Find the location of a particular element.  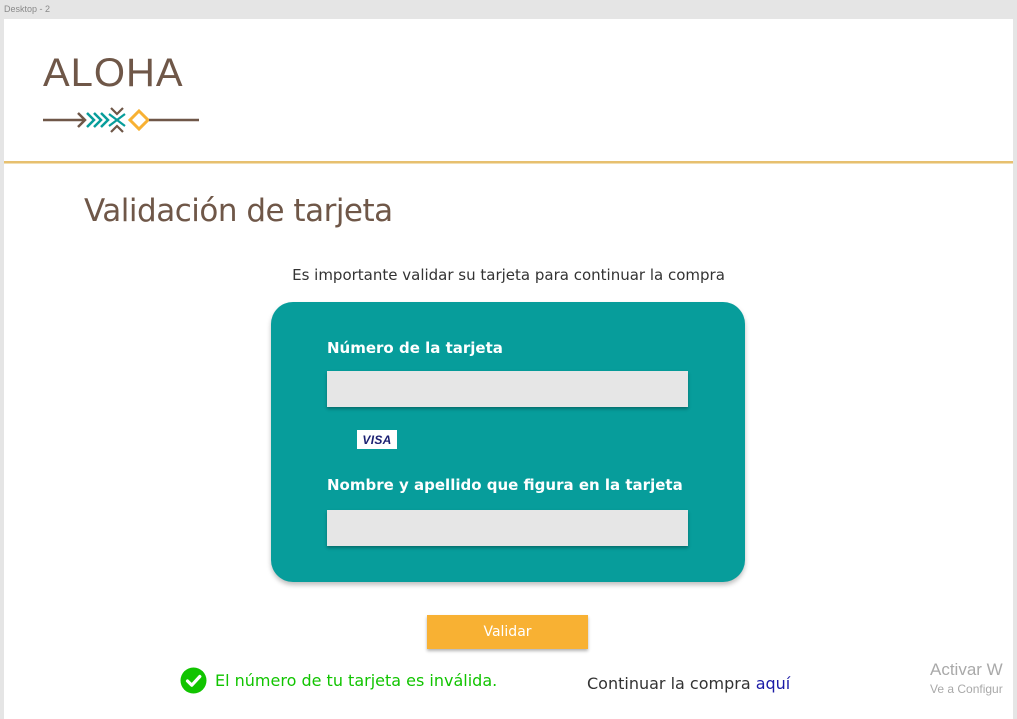

visa-logo-icon: VISA is located at coordinates (377, 439).